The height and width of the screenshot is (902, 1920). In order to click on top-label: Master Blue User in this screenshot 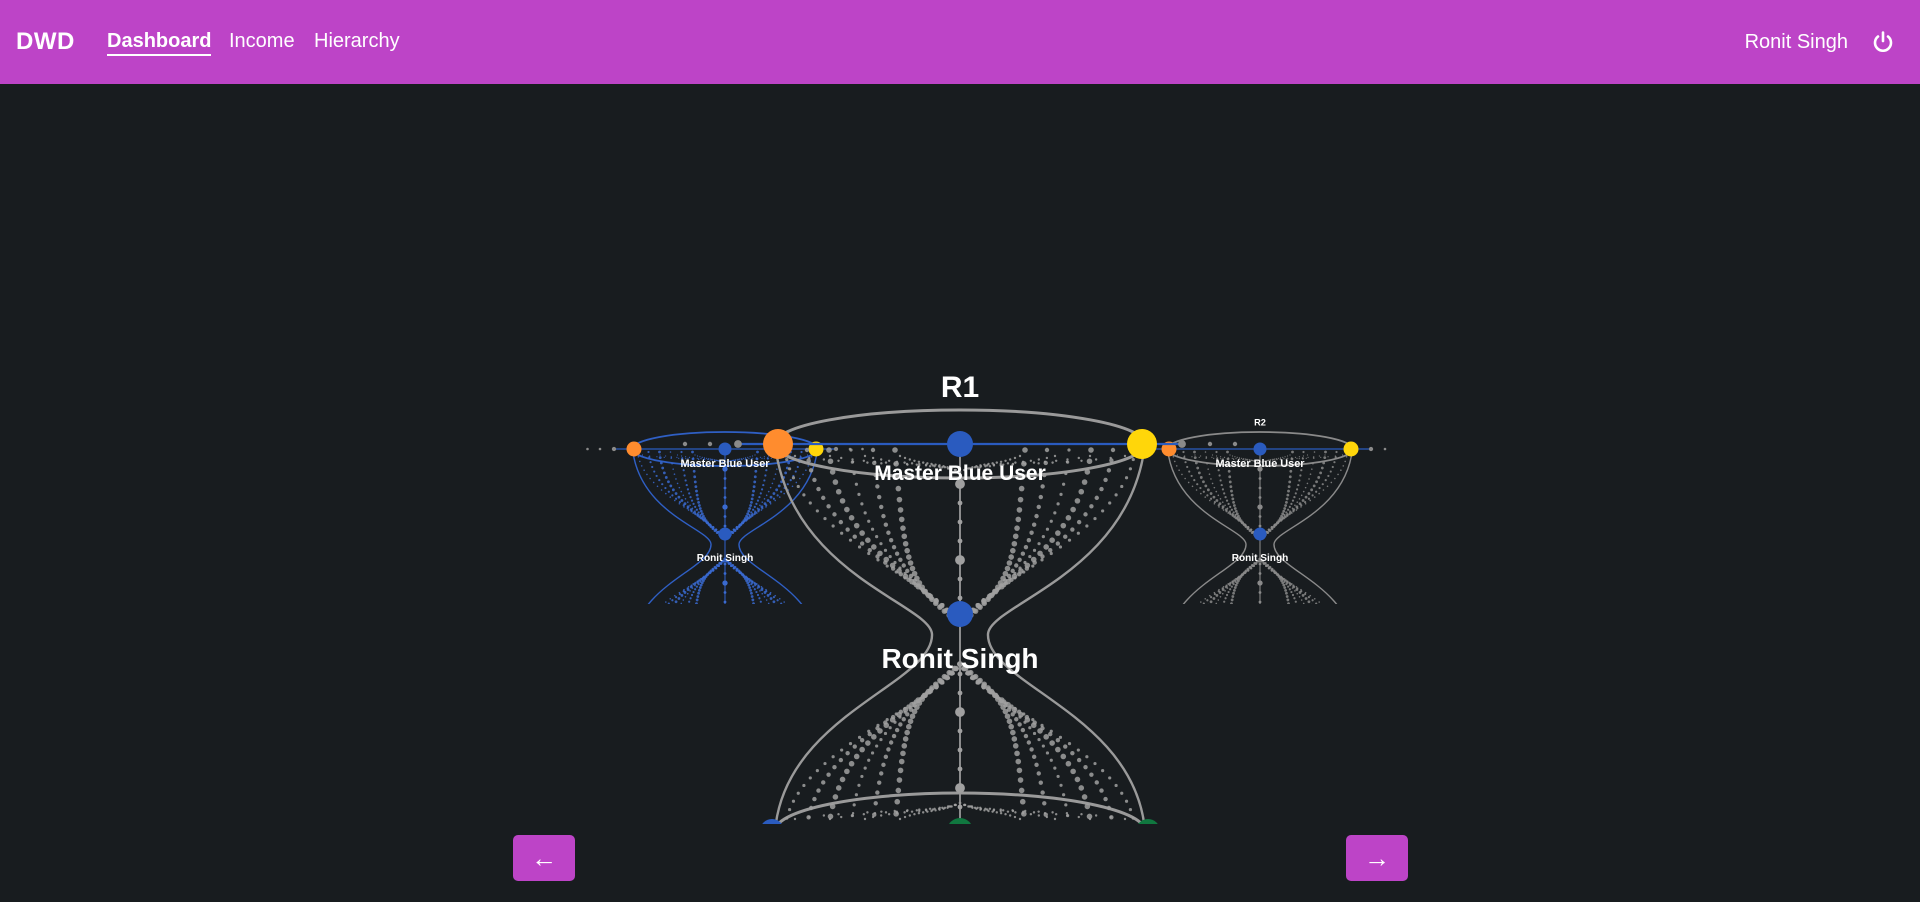, I will do `click(960, 473)`.